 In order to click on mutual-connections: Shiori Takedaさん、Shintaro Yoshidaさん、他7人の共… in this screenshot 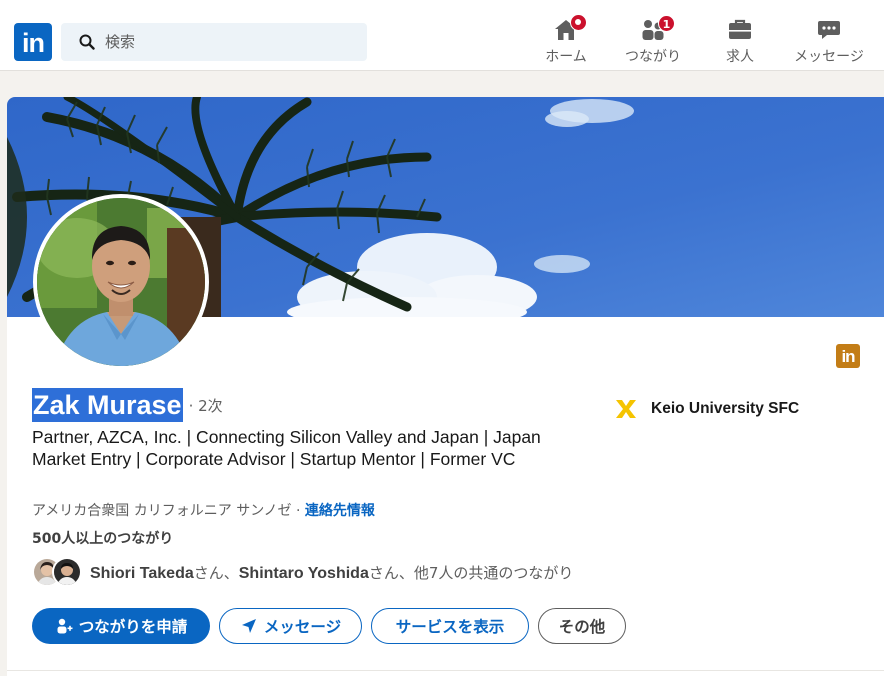, I will do `click(302, 572)`.